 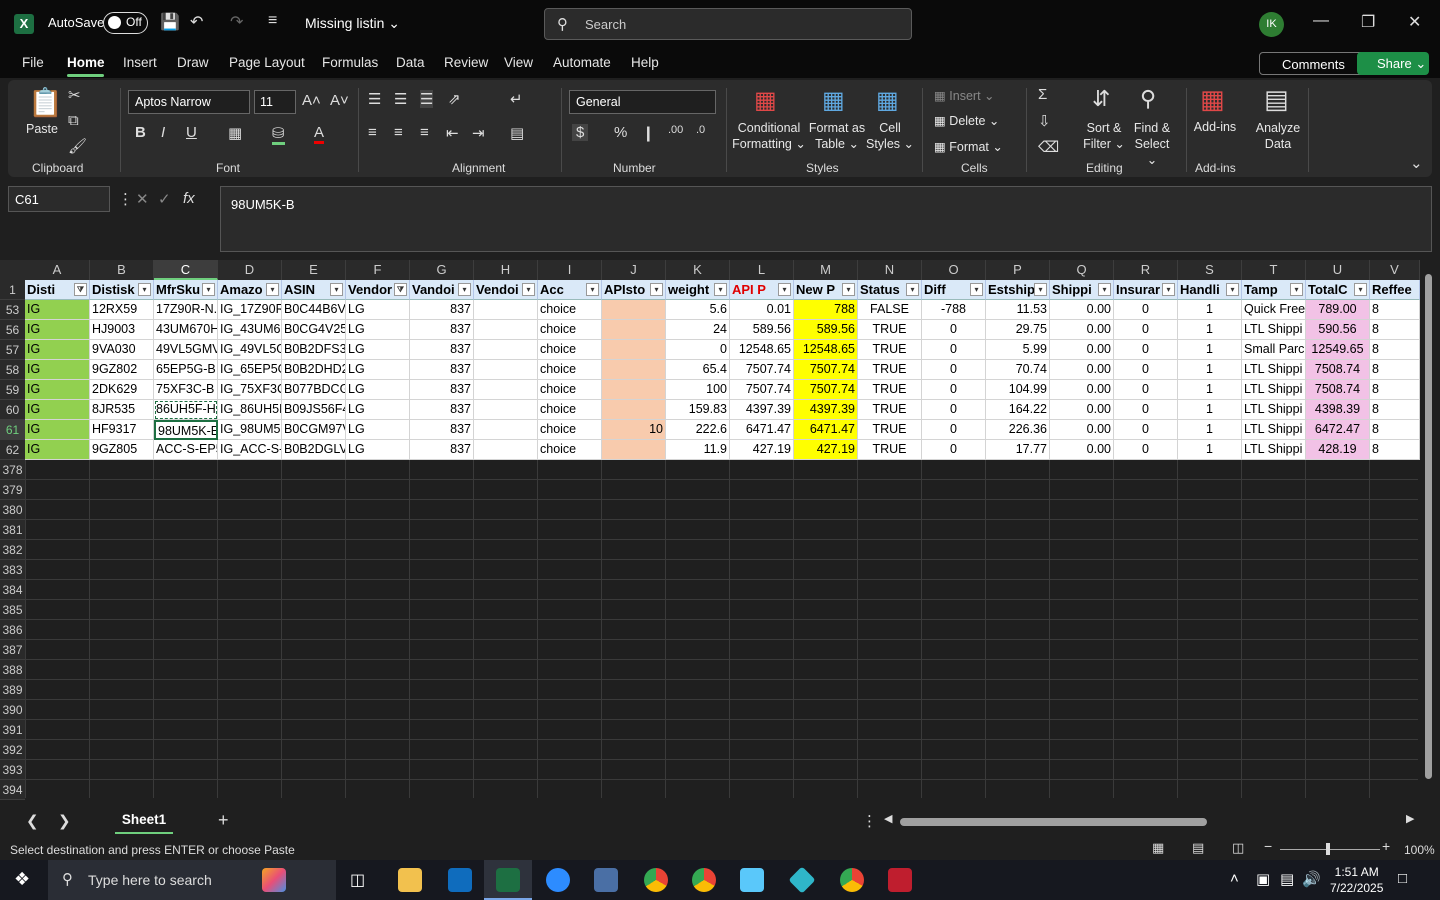 What do you see at coordinates (887, 100) in the screenshot?
I see `cell-styles-icon: ▦` at bounding box center [887, 100].